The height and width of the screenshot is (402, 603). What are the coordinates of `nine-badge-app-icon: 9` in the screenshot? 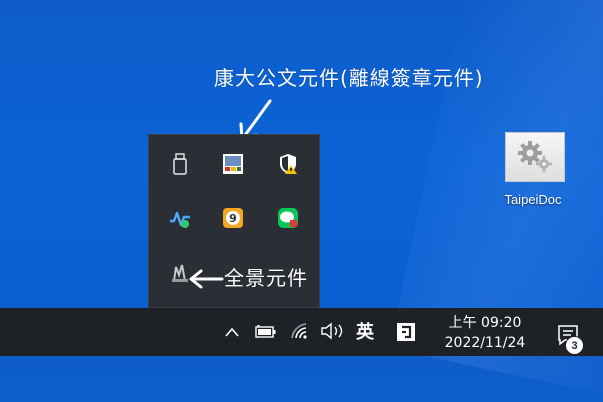 It's located at (233, 218).